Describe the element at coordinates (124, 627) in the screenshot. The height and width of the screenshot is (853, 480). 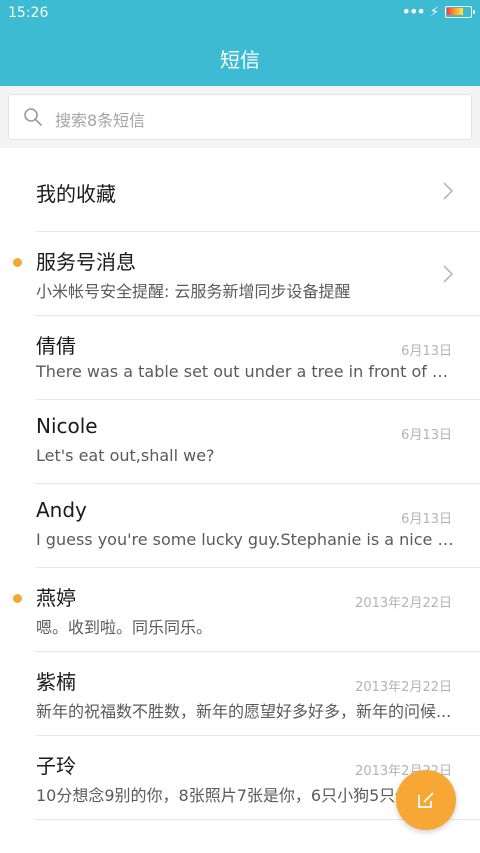
I see `thread-preview: 嗯。收到啦。同乐同乐。` at that location.